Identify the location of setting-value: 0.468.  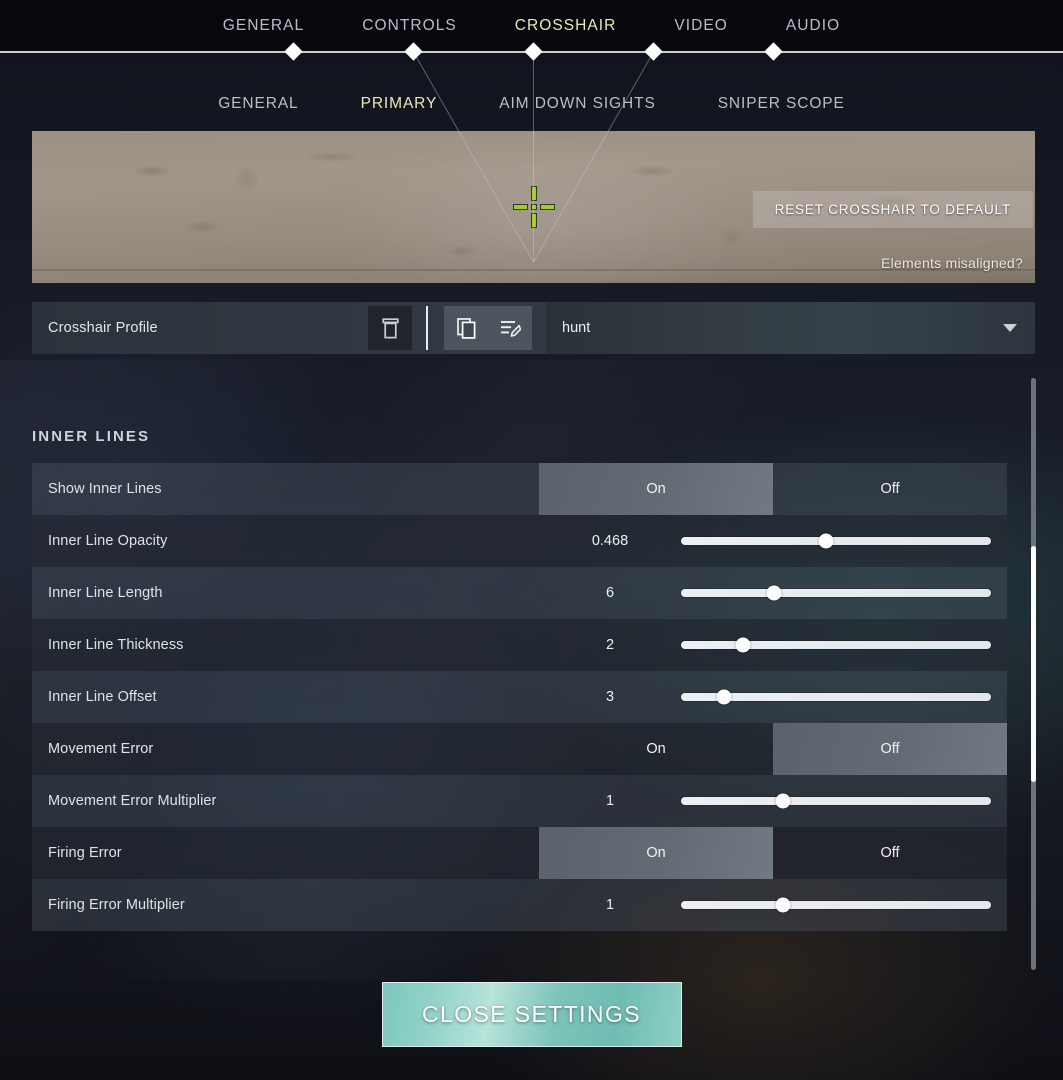
(610, 541).